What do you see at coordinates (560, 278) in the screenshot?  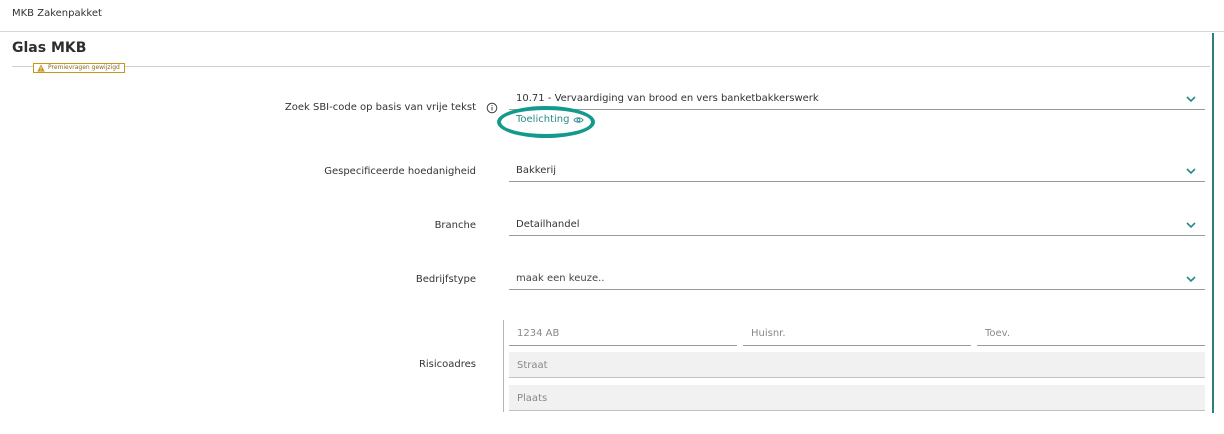 I see `bedrijfstype-value: maak een keuze..` at bounding box center [560, 278].